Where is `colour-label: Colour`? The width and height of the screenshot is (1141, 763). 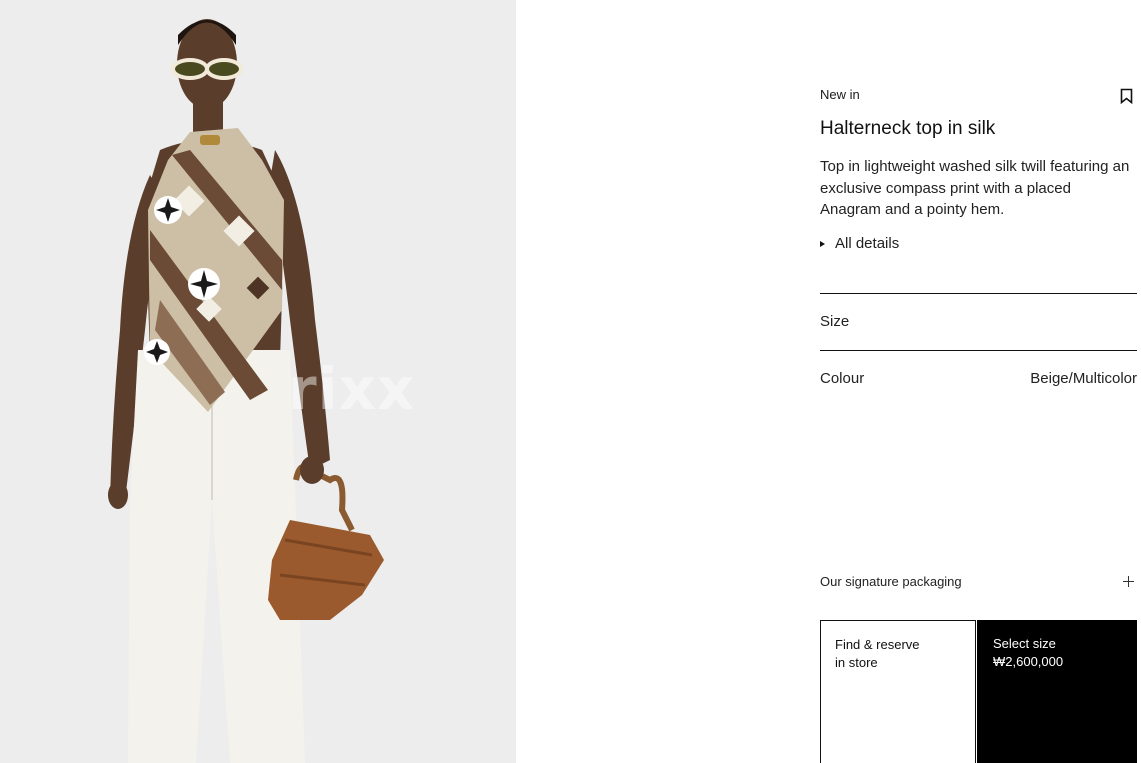
colour-label: Colour is located at coordinates (842, 378).